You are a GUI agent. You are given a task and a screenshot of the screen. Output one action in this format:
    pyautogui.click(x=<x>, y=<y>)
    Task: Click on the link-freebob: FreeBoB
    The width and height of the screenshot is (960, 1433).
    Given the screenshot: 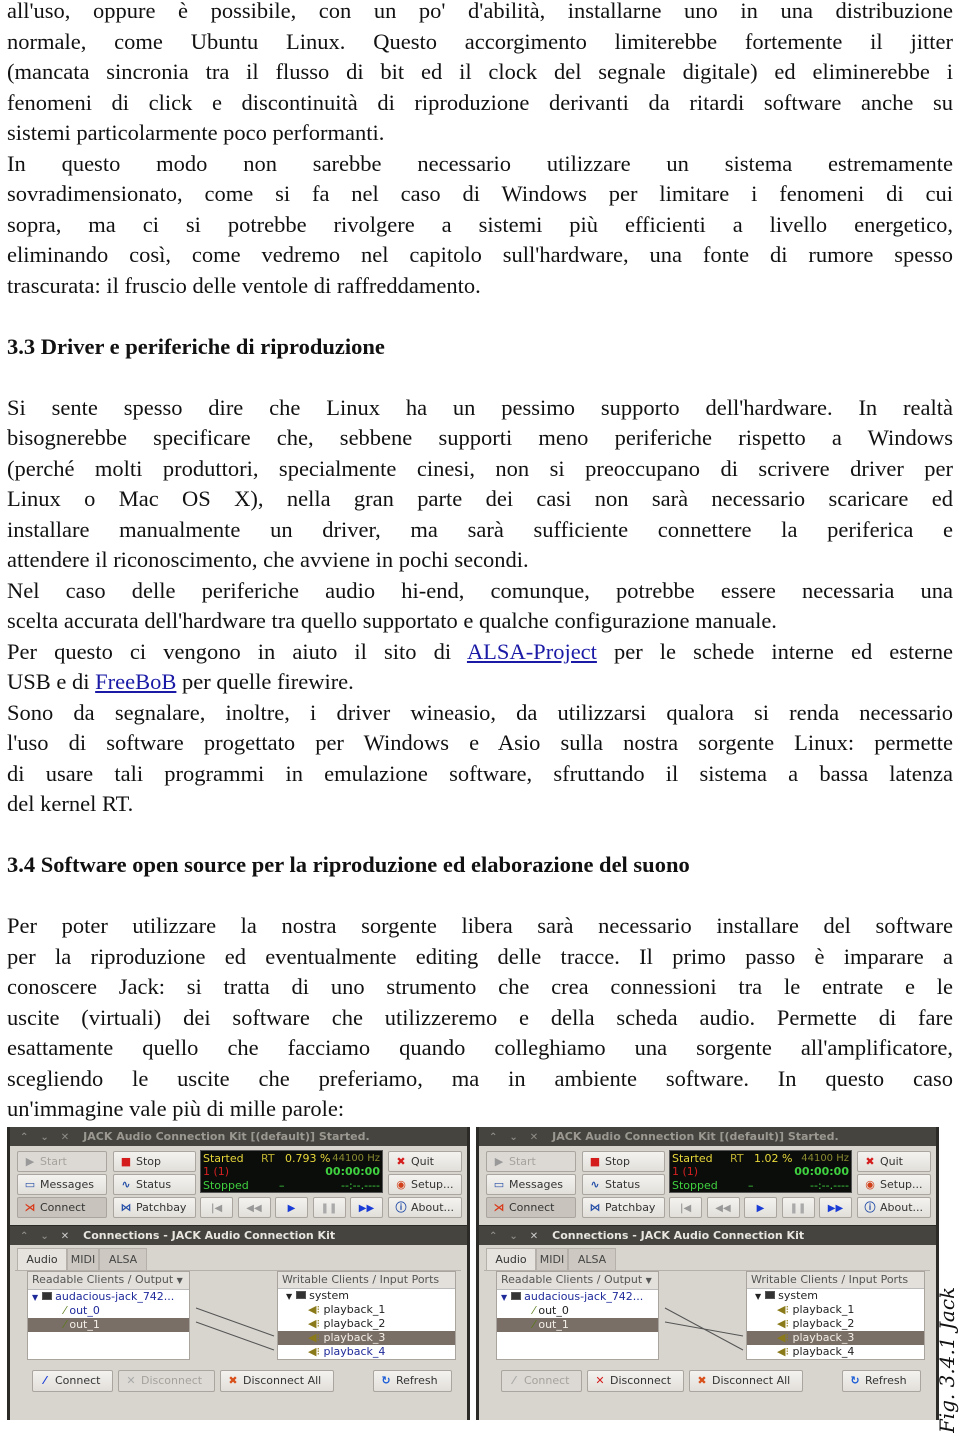 What is the action you would take?
    pyautogui.click(x=135, y=681)
    